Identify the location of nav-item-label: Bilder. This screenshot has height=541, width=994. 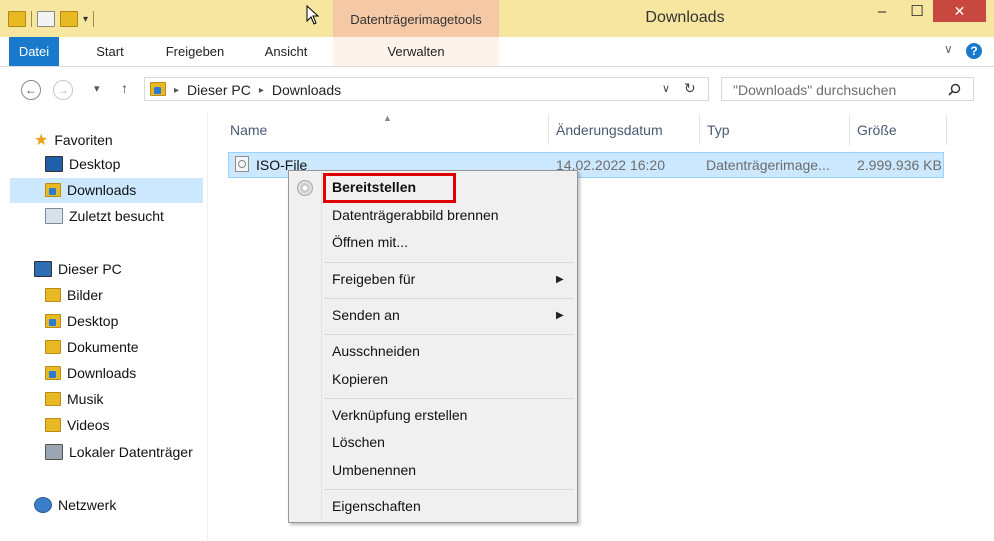
(85, 295).